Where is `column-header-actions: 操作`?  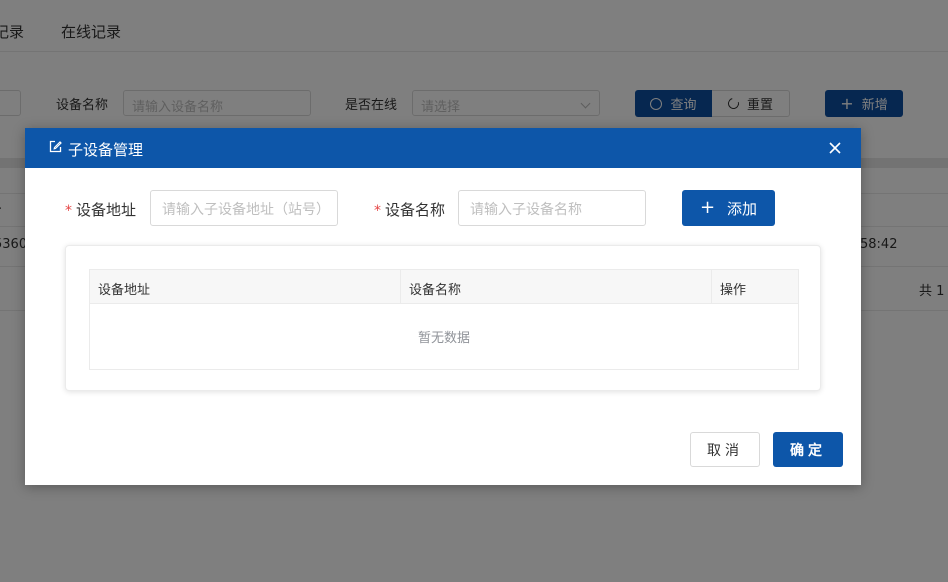
column-header-actions: 操作 is located at coordinates (754, 287).